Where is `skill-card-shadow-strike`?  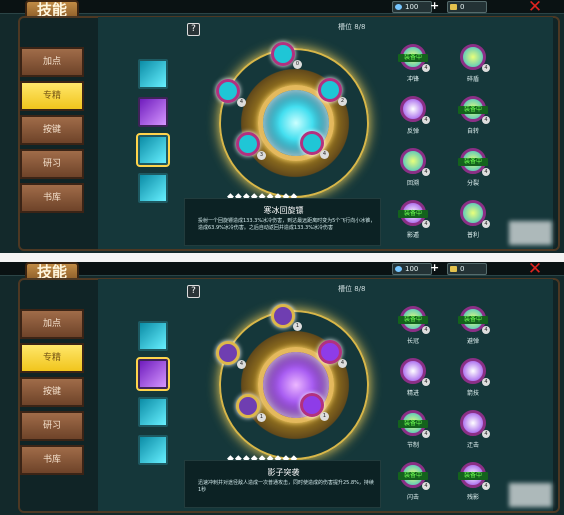 skill-card-shadow-strike is located at coordinates (153, 374).